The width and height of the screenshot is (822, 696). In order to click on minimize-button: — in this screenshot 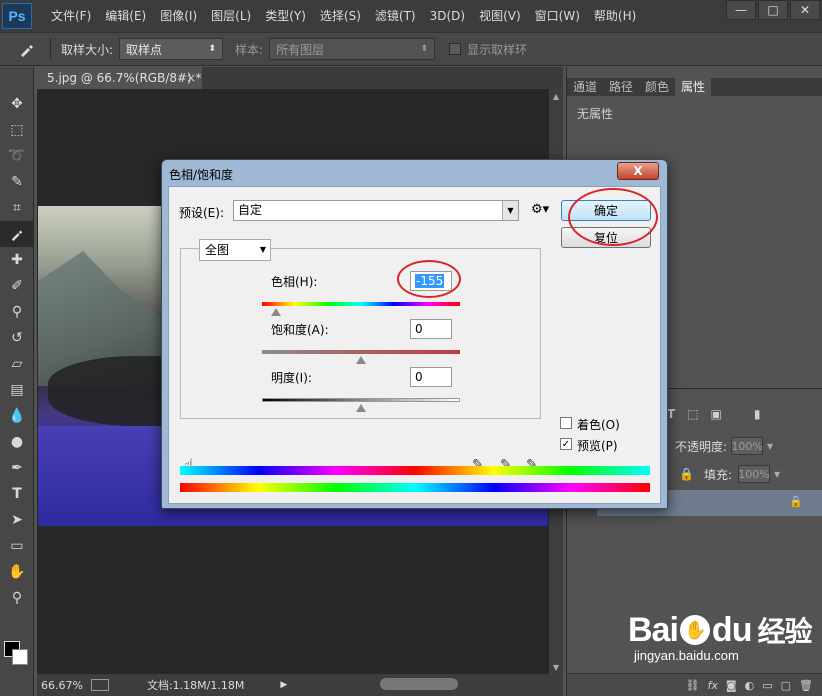, I will do `click(741, 10)`.